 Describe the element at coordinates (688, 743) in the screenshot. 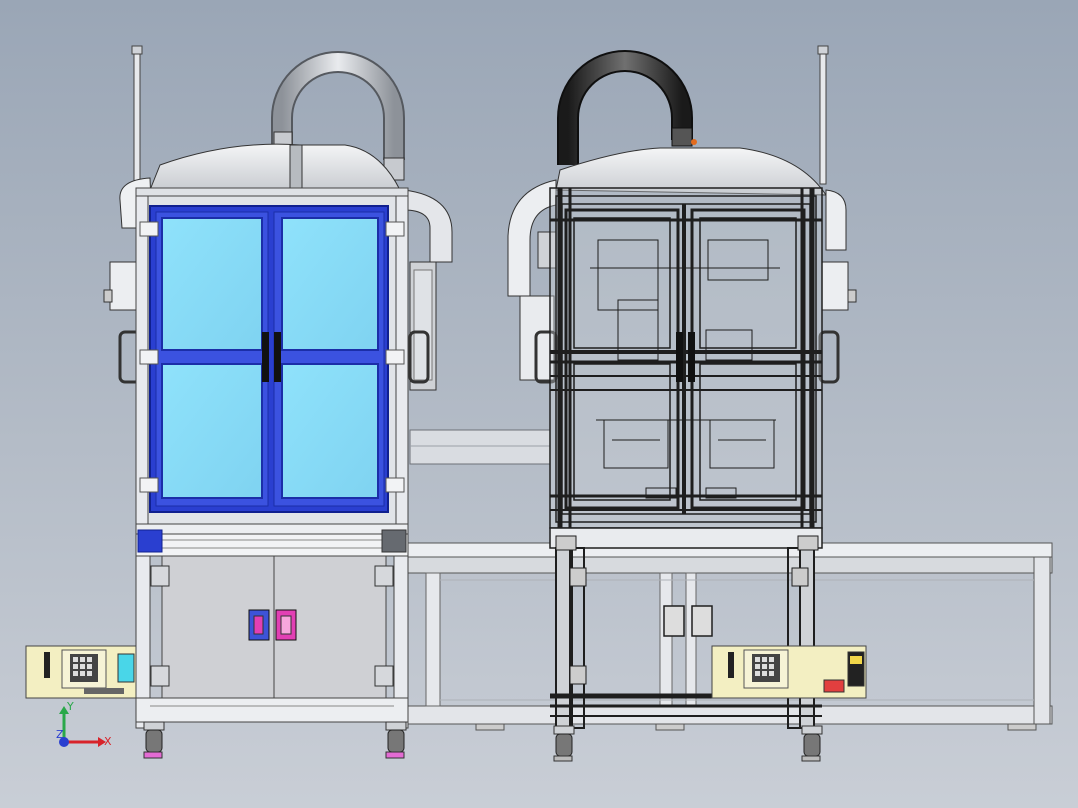

I see `right-casters` at that location.